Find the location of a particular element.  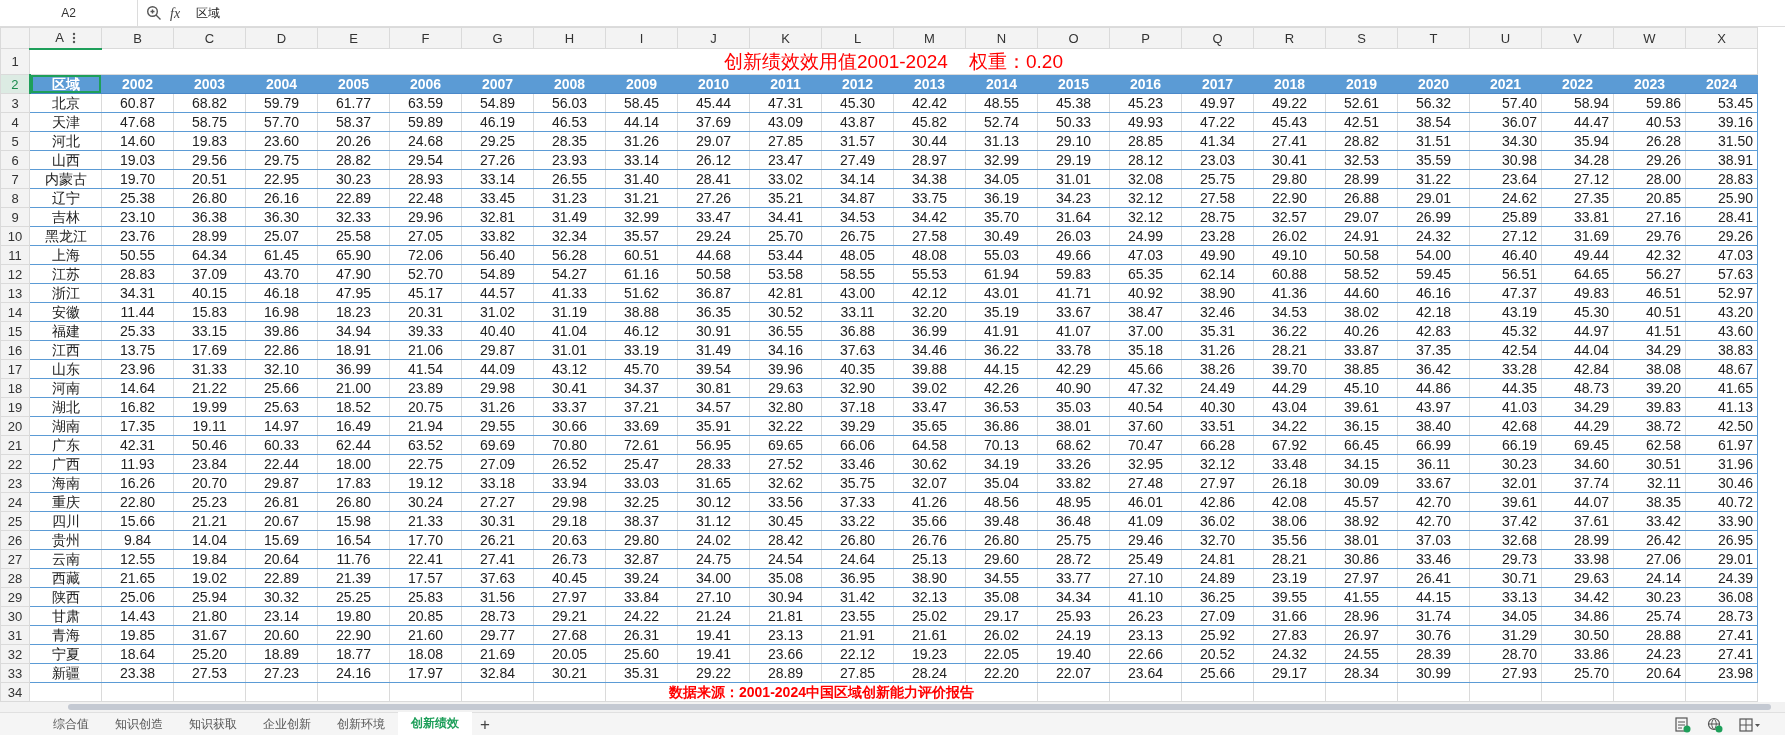

column-header: H is located at coordinates (569, 38).